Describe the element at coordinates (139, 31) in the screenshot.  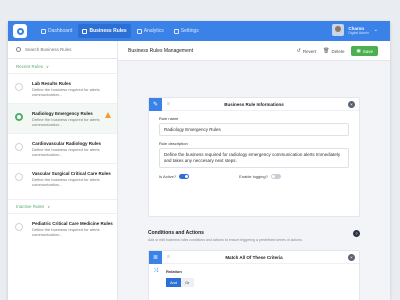
I see `analytics-icon` at that location.